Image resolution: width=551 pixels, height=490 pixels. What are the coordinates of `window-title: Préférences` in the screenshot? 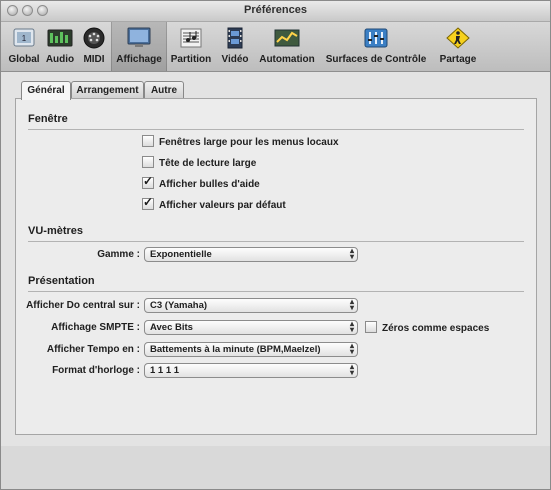 It's located at (275, 10).